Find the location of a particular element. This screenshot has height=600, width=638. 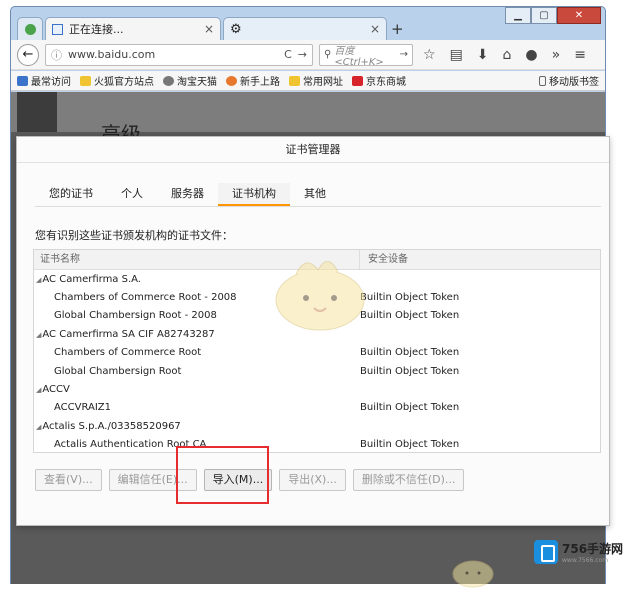

bookmark-label: 京东商城 is located at coordinates (386, 82).